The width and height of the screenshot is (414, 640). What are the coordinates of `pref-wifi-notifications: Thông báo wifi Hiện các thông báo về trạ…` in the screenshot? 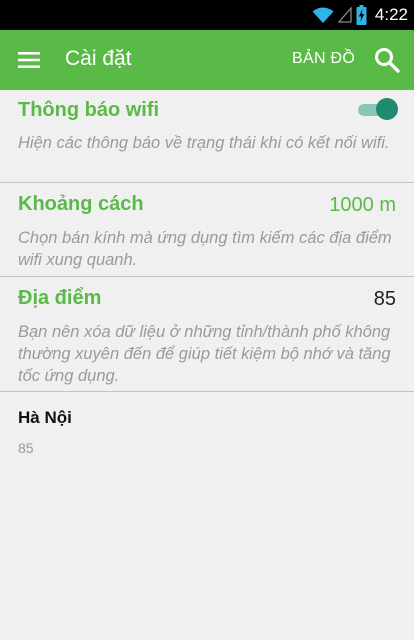 It's located at (207, 136).